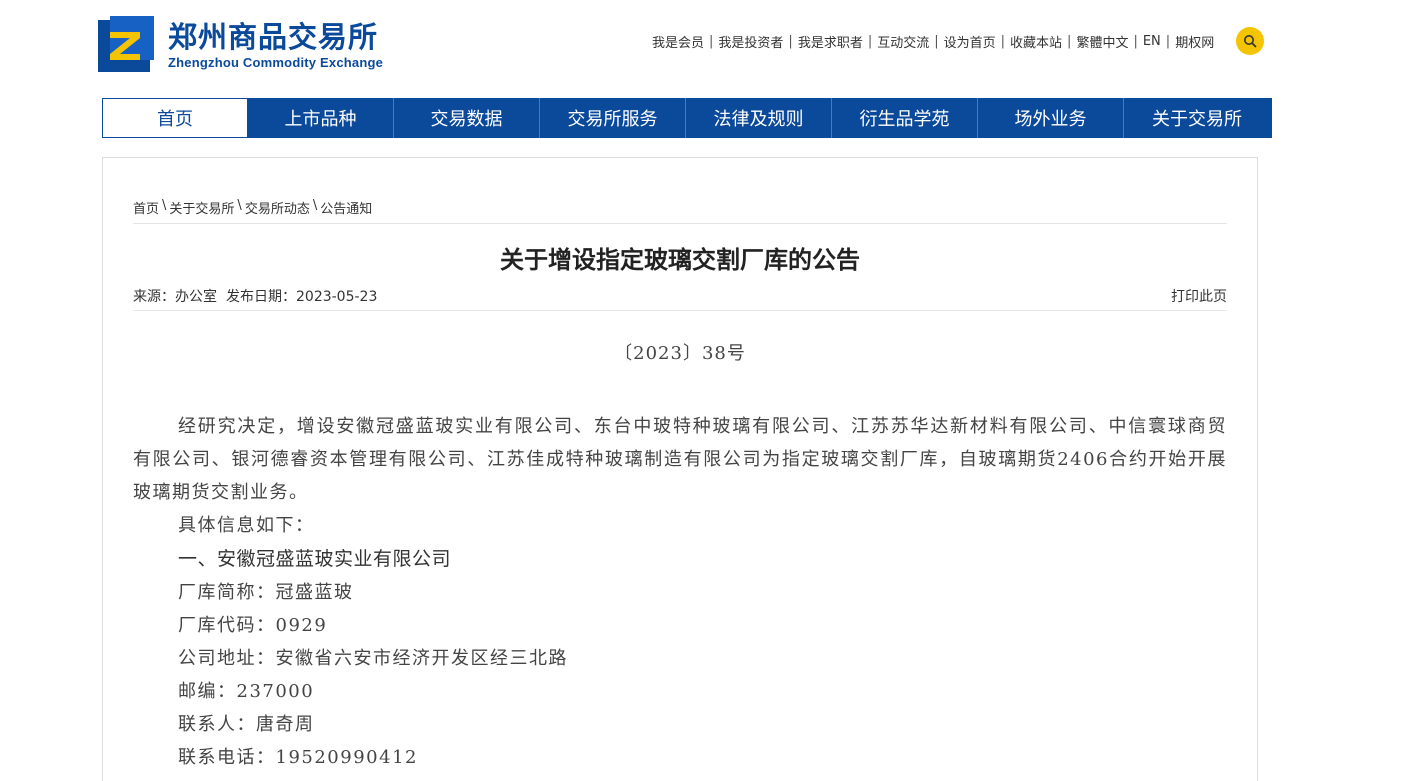 The height and width of the screenshot is (781, 1407). I want to click on intro-text: 具体信息如下：, so click(246, 525).